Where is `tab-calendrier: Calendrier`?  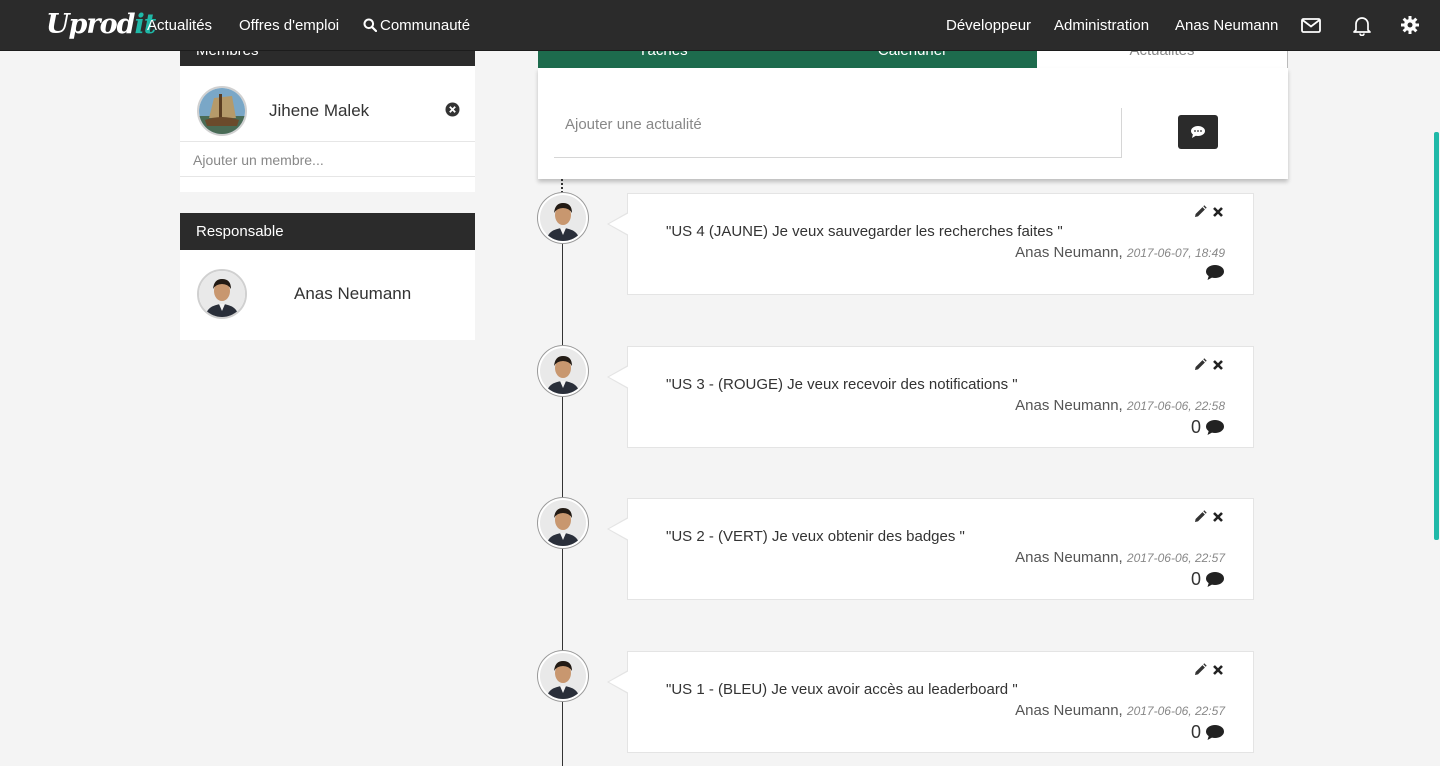 tab-calendrier: Calendrier is located at coordinates (912, 59).